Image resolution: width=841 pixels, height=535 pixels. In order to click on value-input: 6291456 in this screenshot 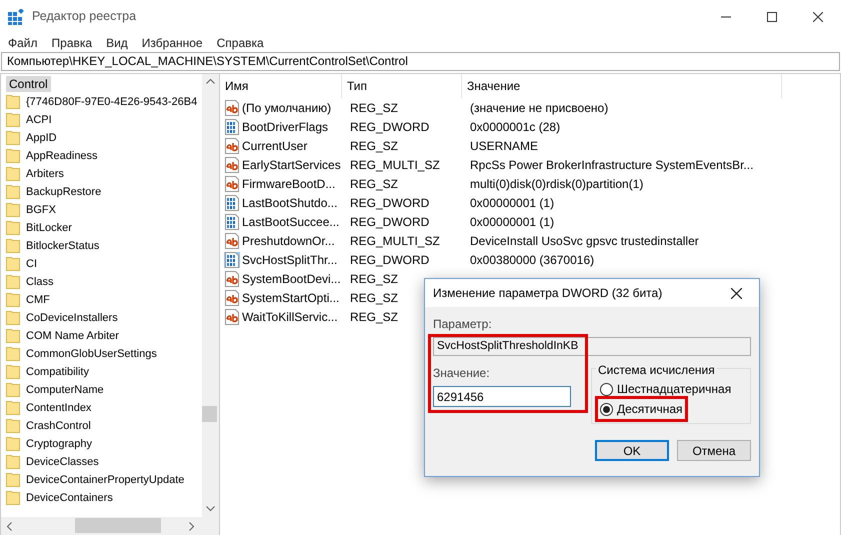, I will do `click(502, 396)`.